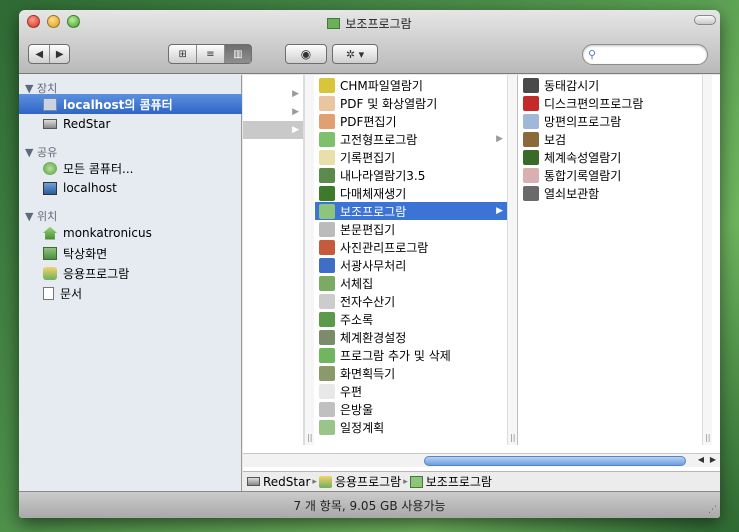 This screenshot has width=739, height=532. Describe the element at coordinates (327, 337) in the screenshot. I see `system-preferences-icon` at that location.